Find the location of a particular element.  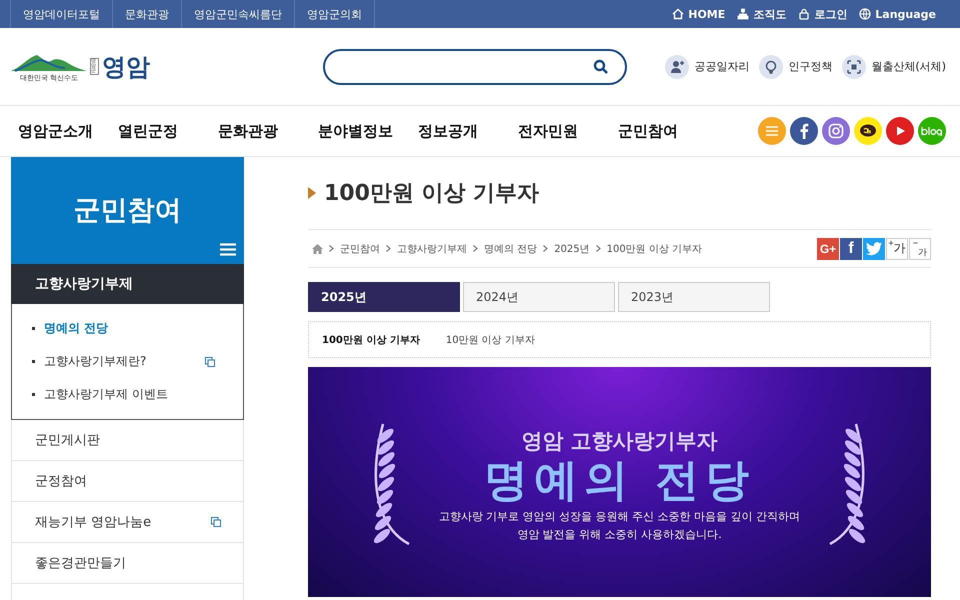

nav-menu-item: 영암군소개 is located at coordinates (58, 131).